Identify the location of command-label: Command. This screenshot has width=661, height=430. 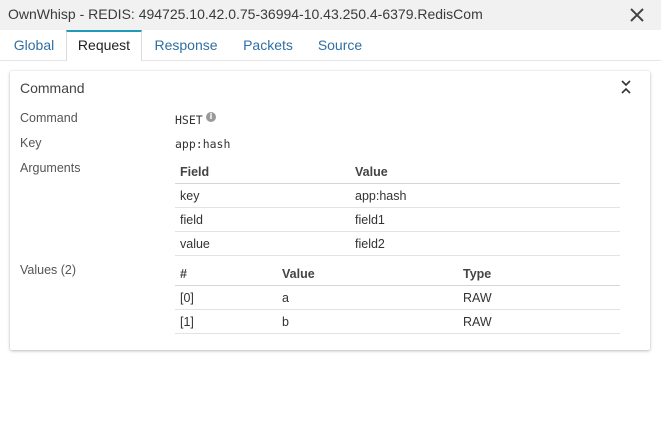
(49, 118).